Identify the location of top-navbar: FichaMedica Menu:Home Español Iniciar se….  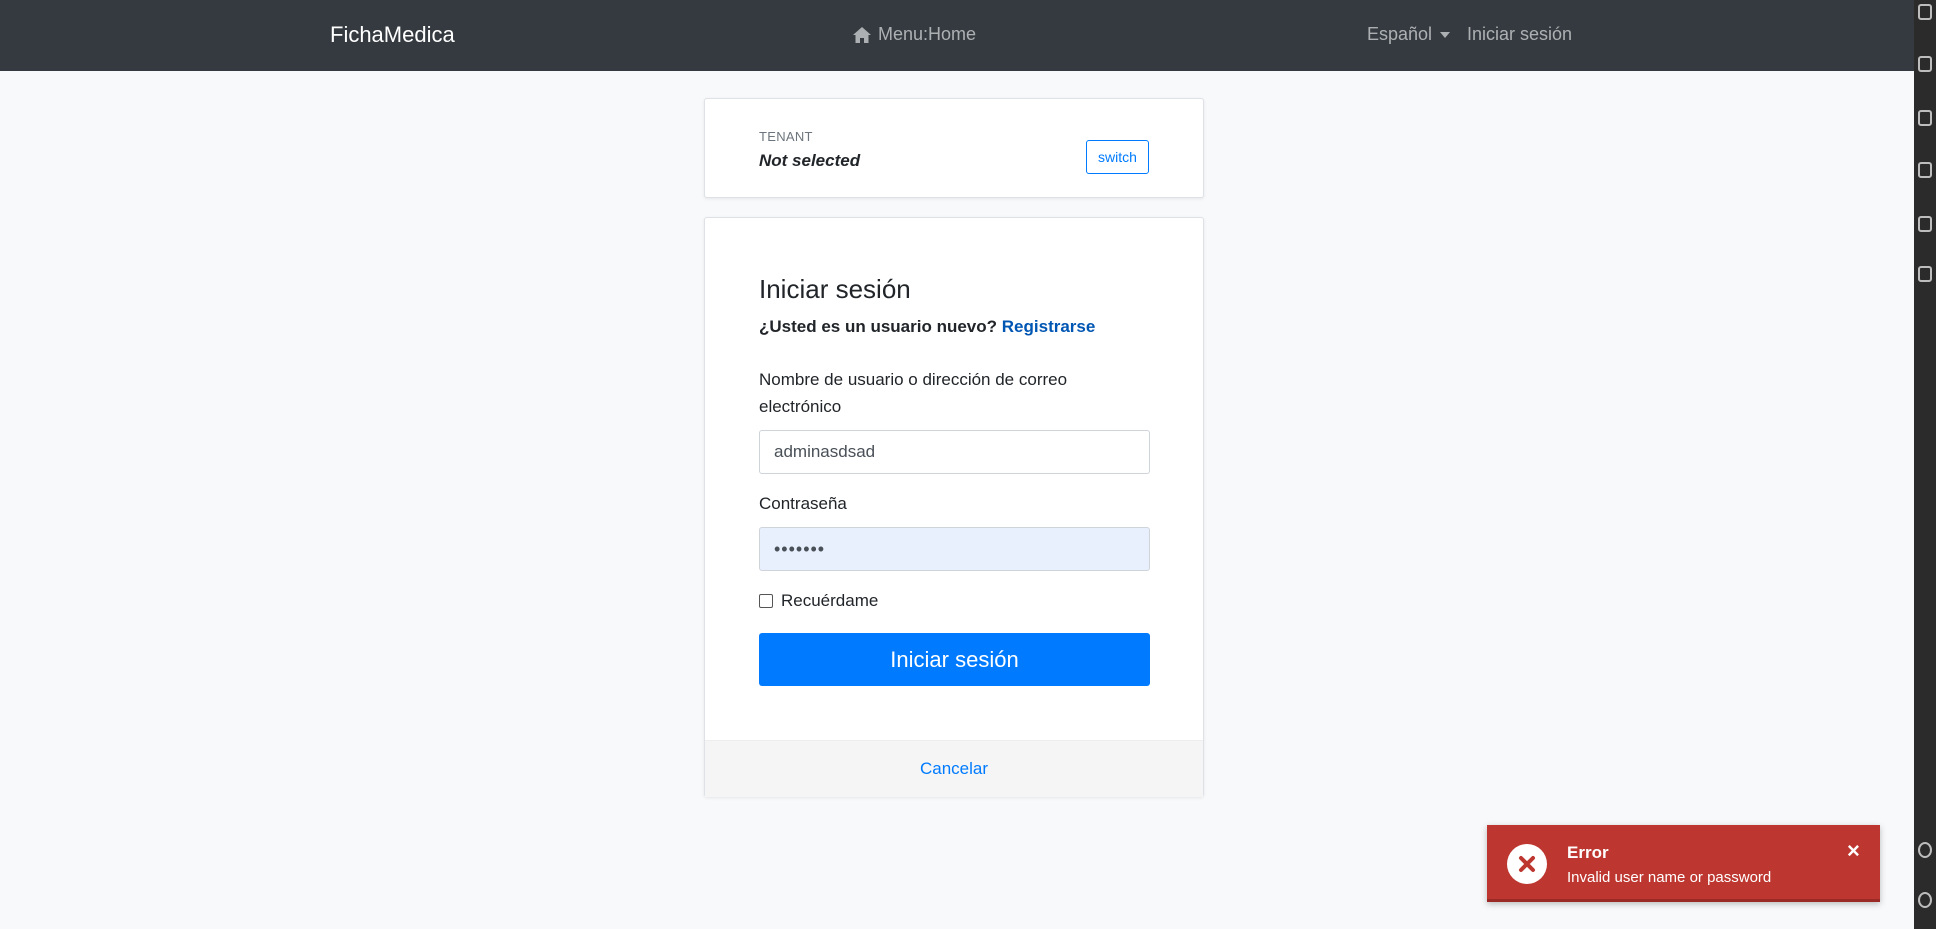
(957, 35).